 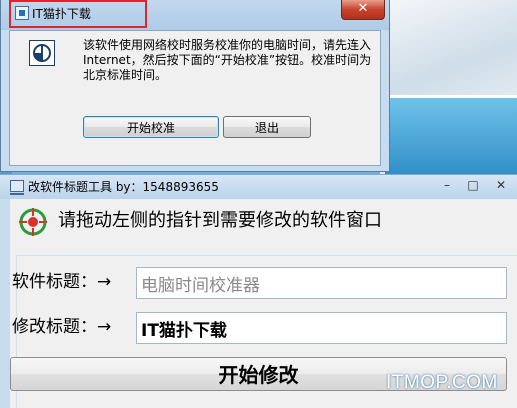 What do you see at coordinates (22, 13) in the screenshot?
I see `app-icon` at bounding box center [22, 13].